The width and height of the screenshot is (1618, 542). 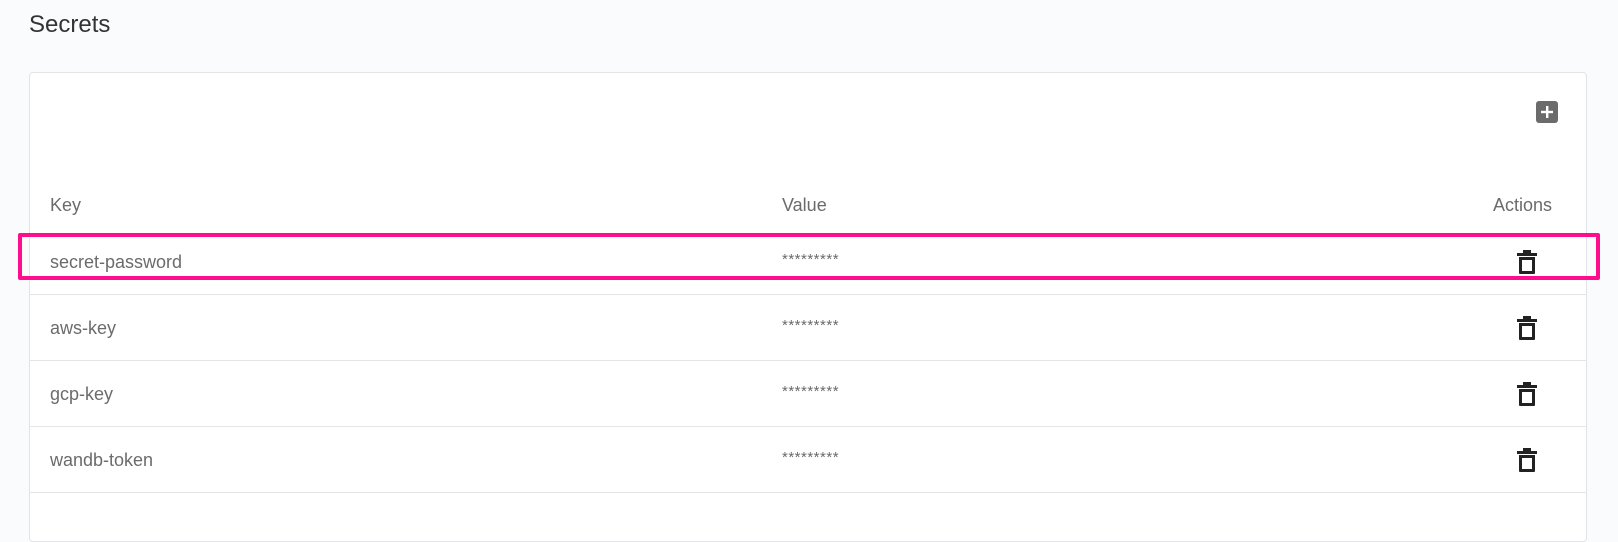 What do you see at coordinates (1523, 205) in the screenshot?
I see `column-header-actions: Actions` at bounding box center [1523, 205].